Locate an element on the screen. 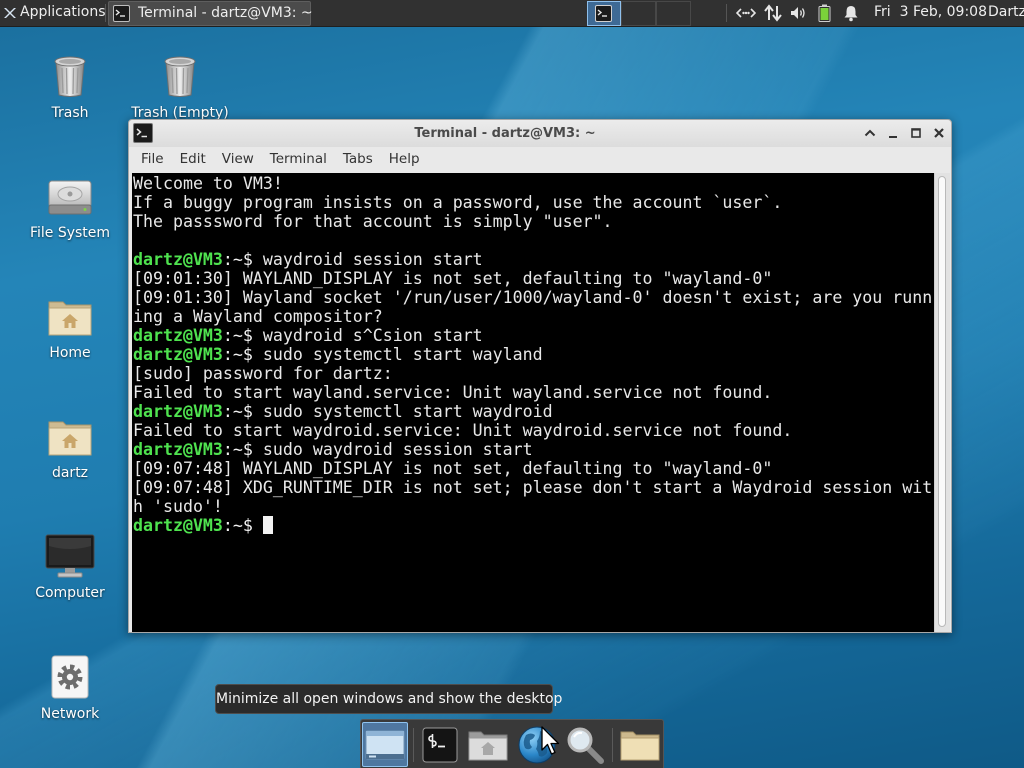 The width and height of the screenshot is (1024, 768). desktop-icon-file-system: File System is located at coordinates (70, 209).